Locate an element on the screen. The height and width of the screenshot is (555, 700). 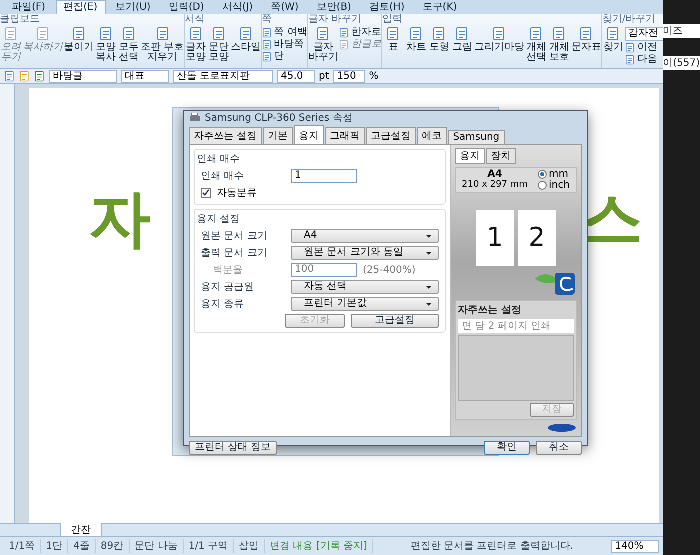
menu-tab: 입력(D) is located at coordinates (186, 7).